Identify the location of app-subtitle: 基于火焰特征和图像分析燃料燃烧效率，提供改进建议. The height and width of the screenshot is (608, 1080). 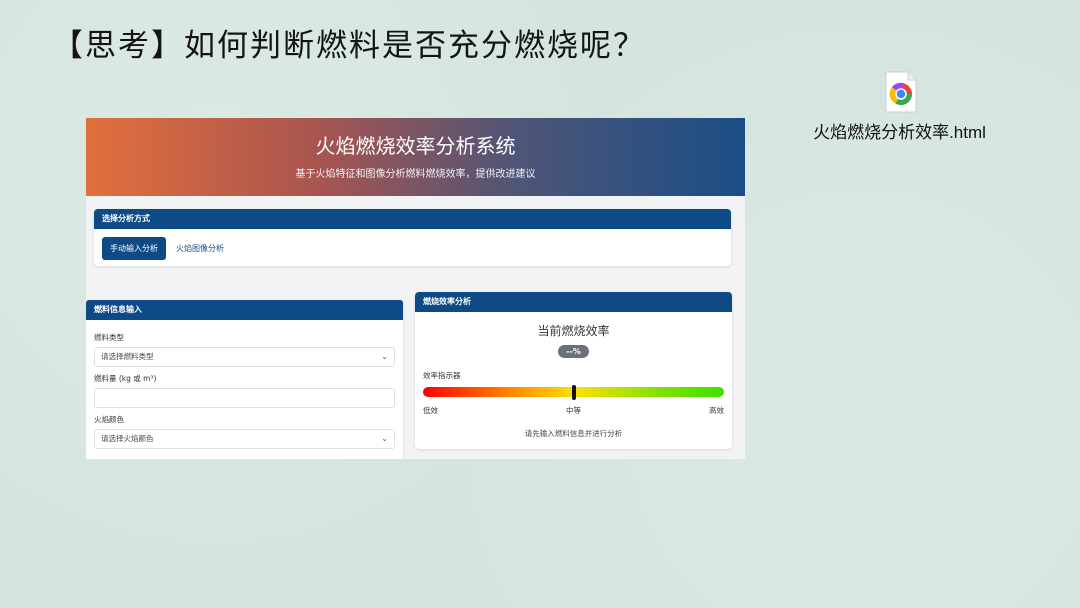
(415, 174).